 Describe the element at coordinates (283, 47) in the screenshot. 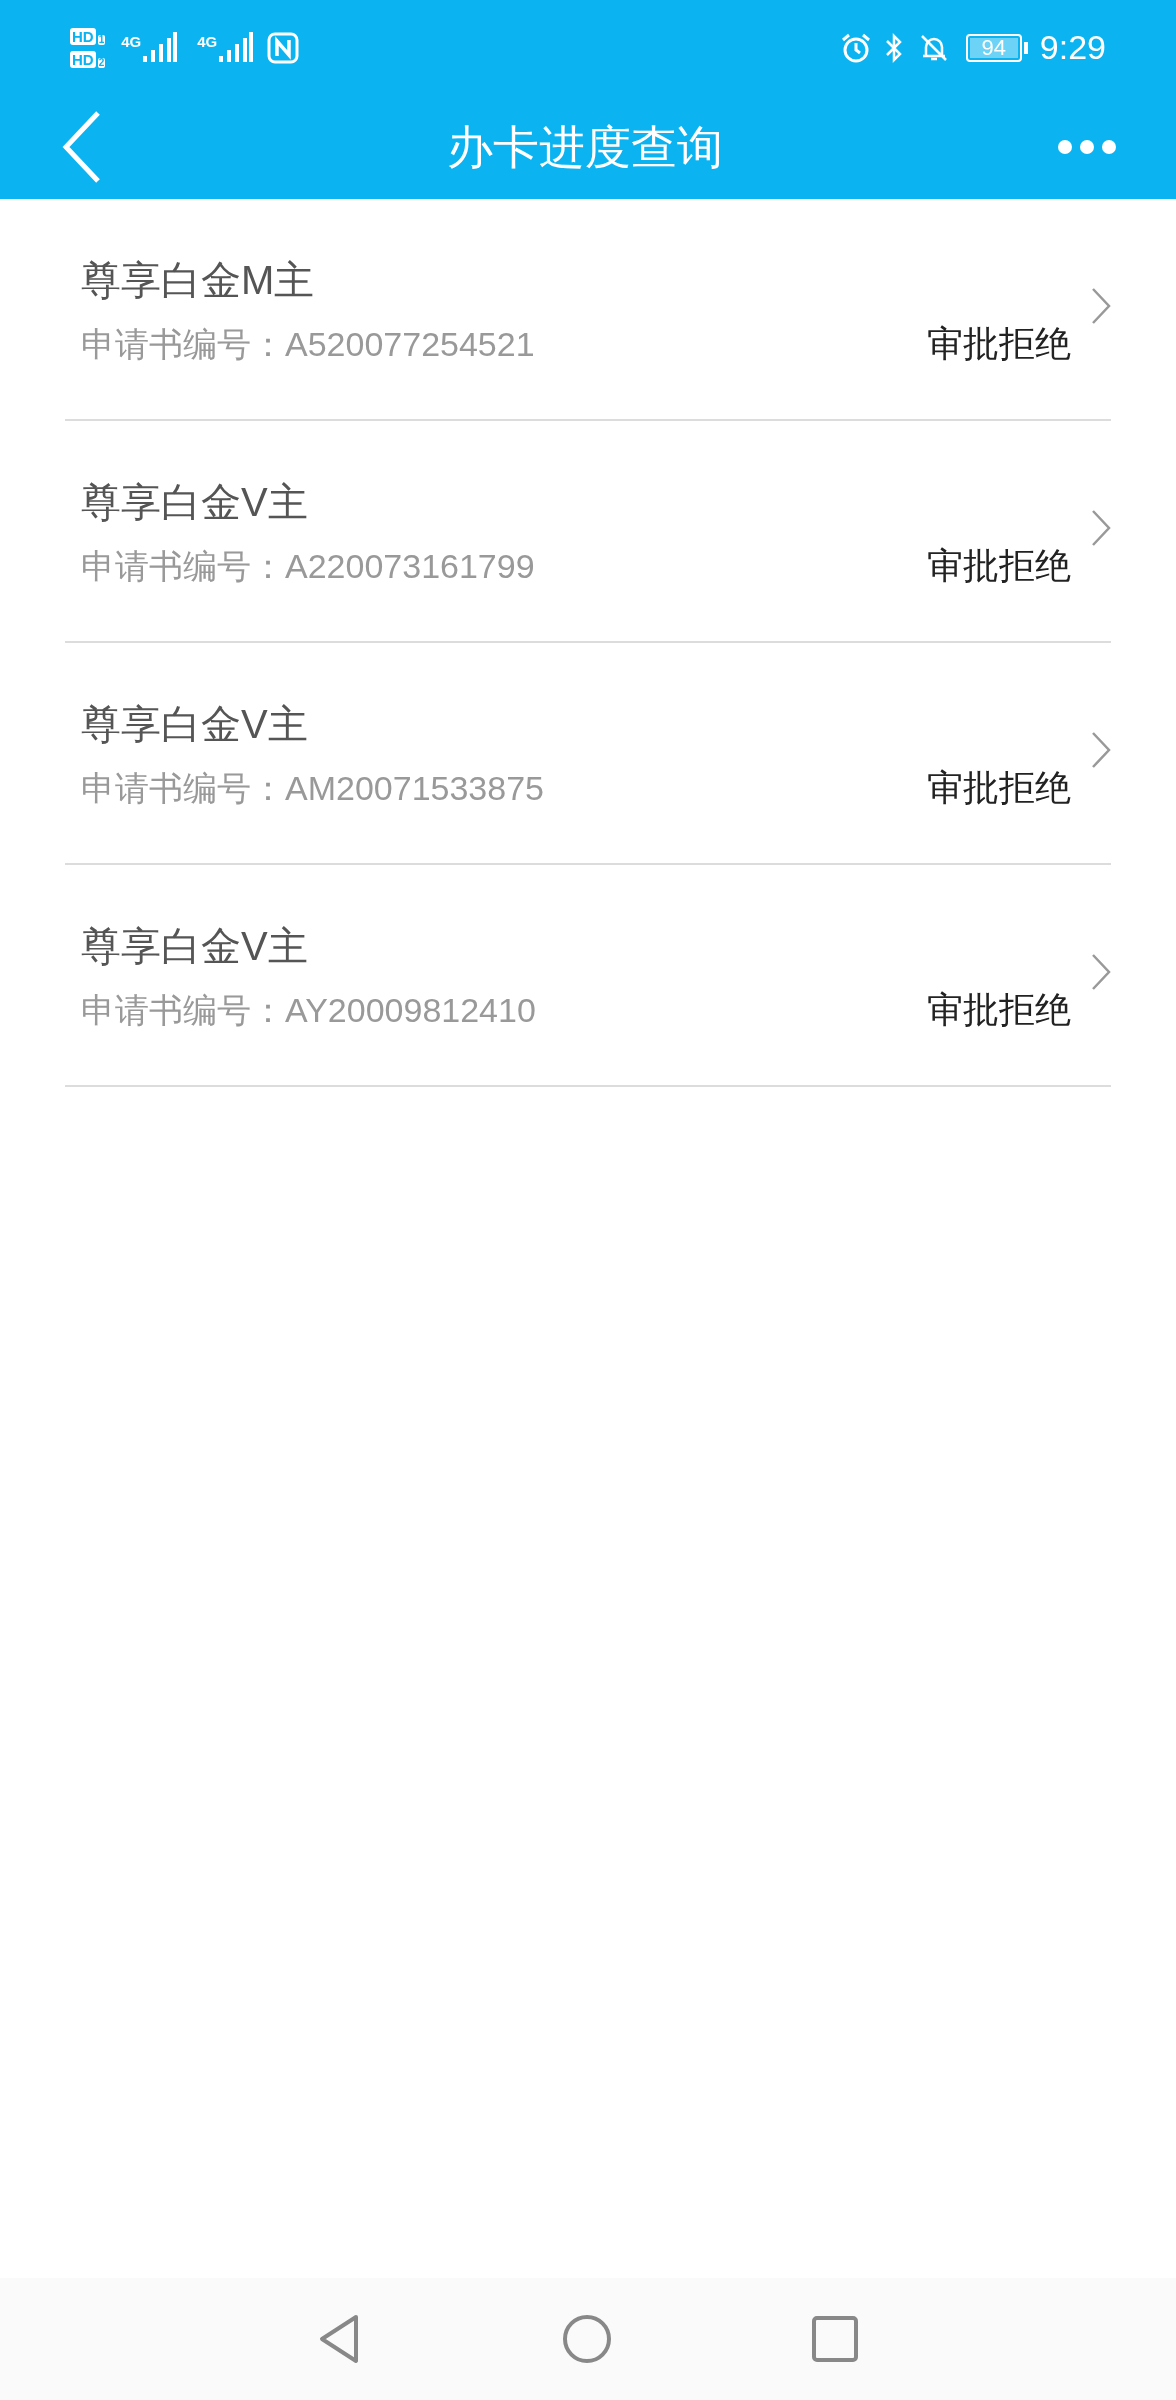

I see `nfc-icon` at that location.